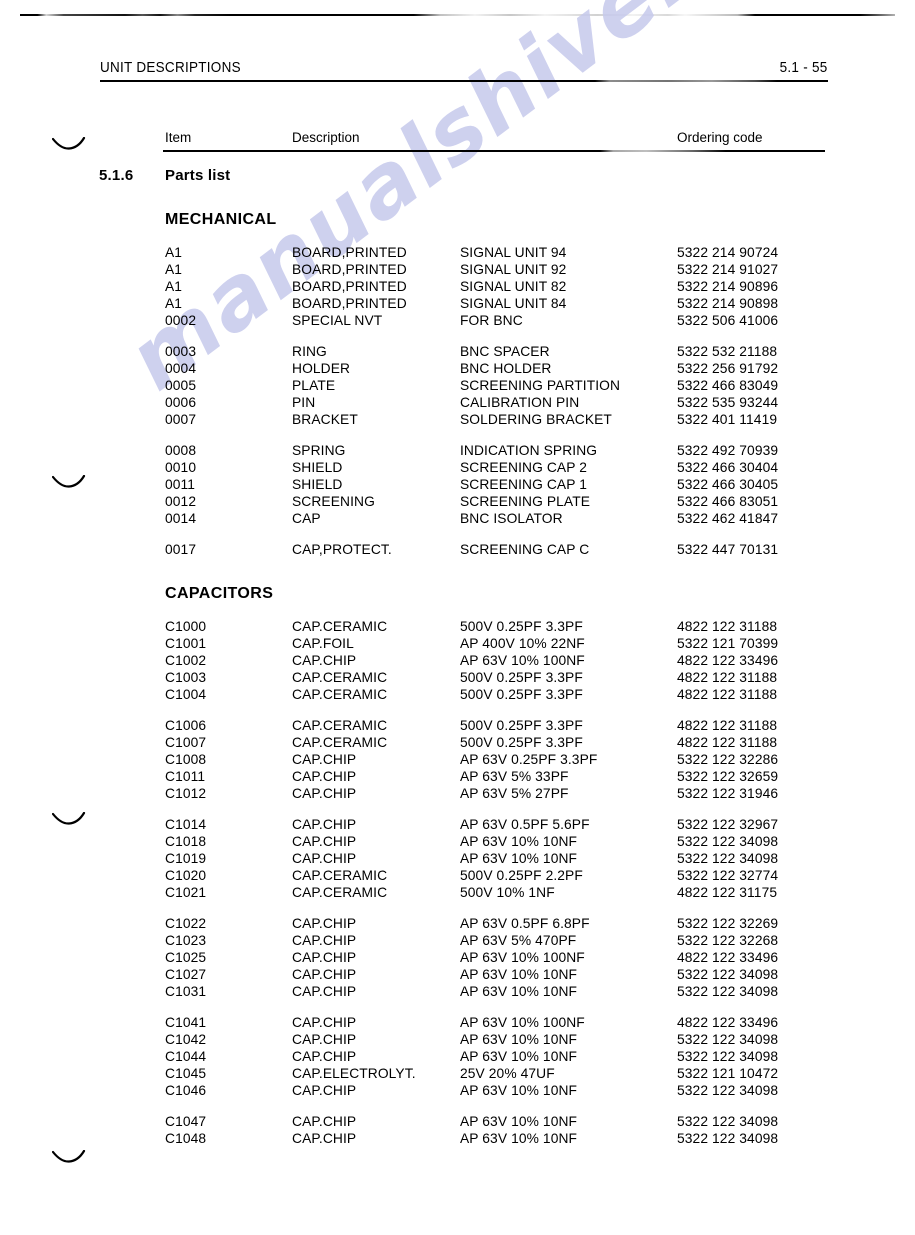 The height and width of the screenshot is (1235, 915). I want to click on cell-item: C1027, so click(186, 974).